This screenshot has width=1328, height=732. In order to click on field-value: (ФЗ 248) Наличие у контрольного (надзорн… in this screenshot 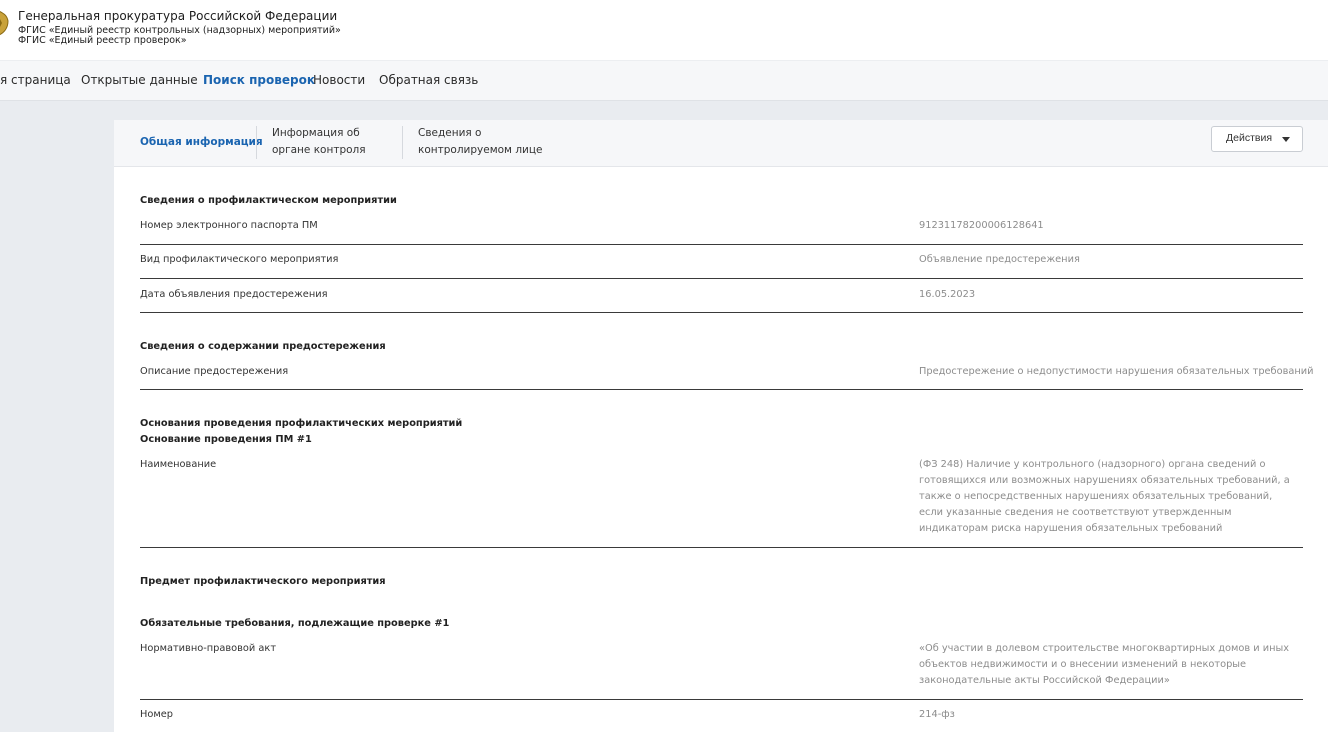, I will do `click(1104, 496)`.